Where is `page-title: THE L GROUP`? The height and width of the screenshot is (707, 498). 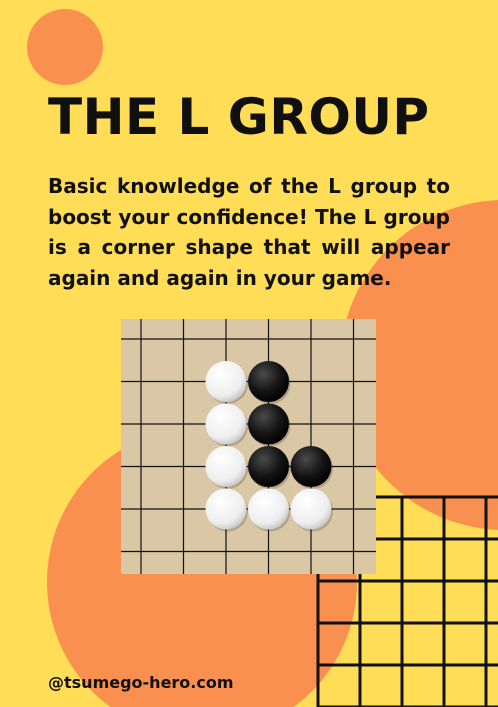
page-title: THE L GROUP is located at coordinates (239, 117).